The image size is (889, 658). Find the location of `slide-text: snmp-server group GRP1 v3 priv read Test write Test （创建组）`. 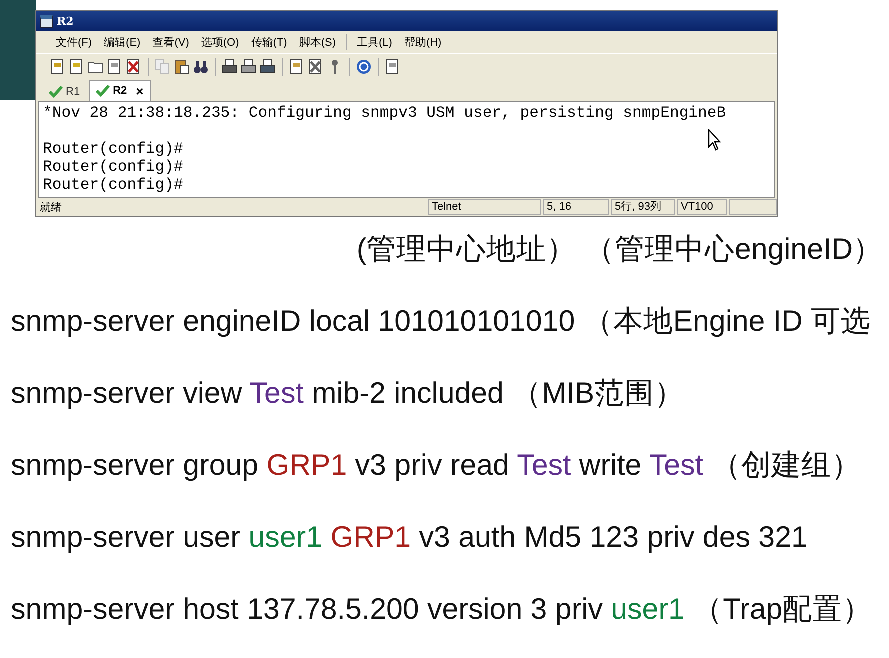

slide-text: snmp-server group GRP1 v3 priv read Test write Test （创建组） is located at coordinates (437, 466).